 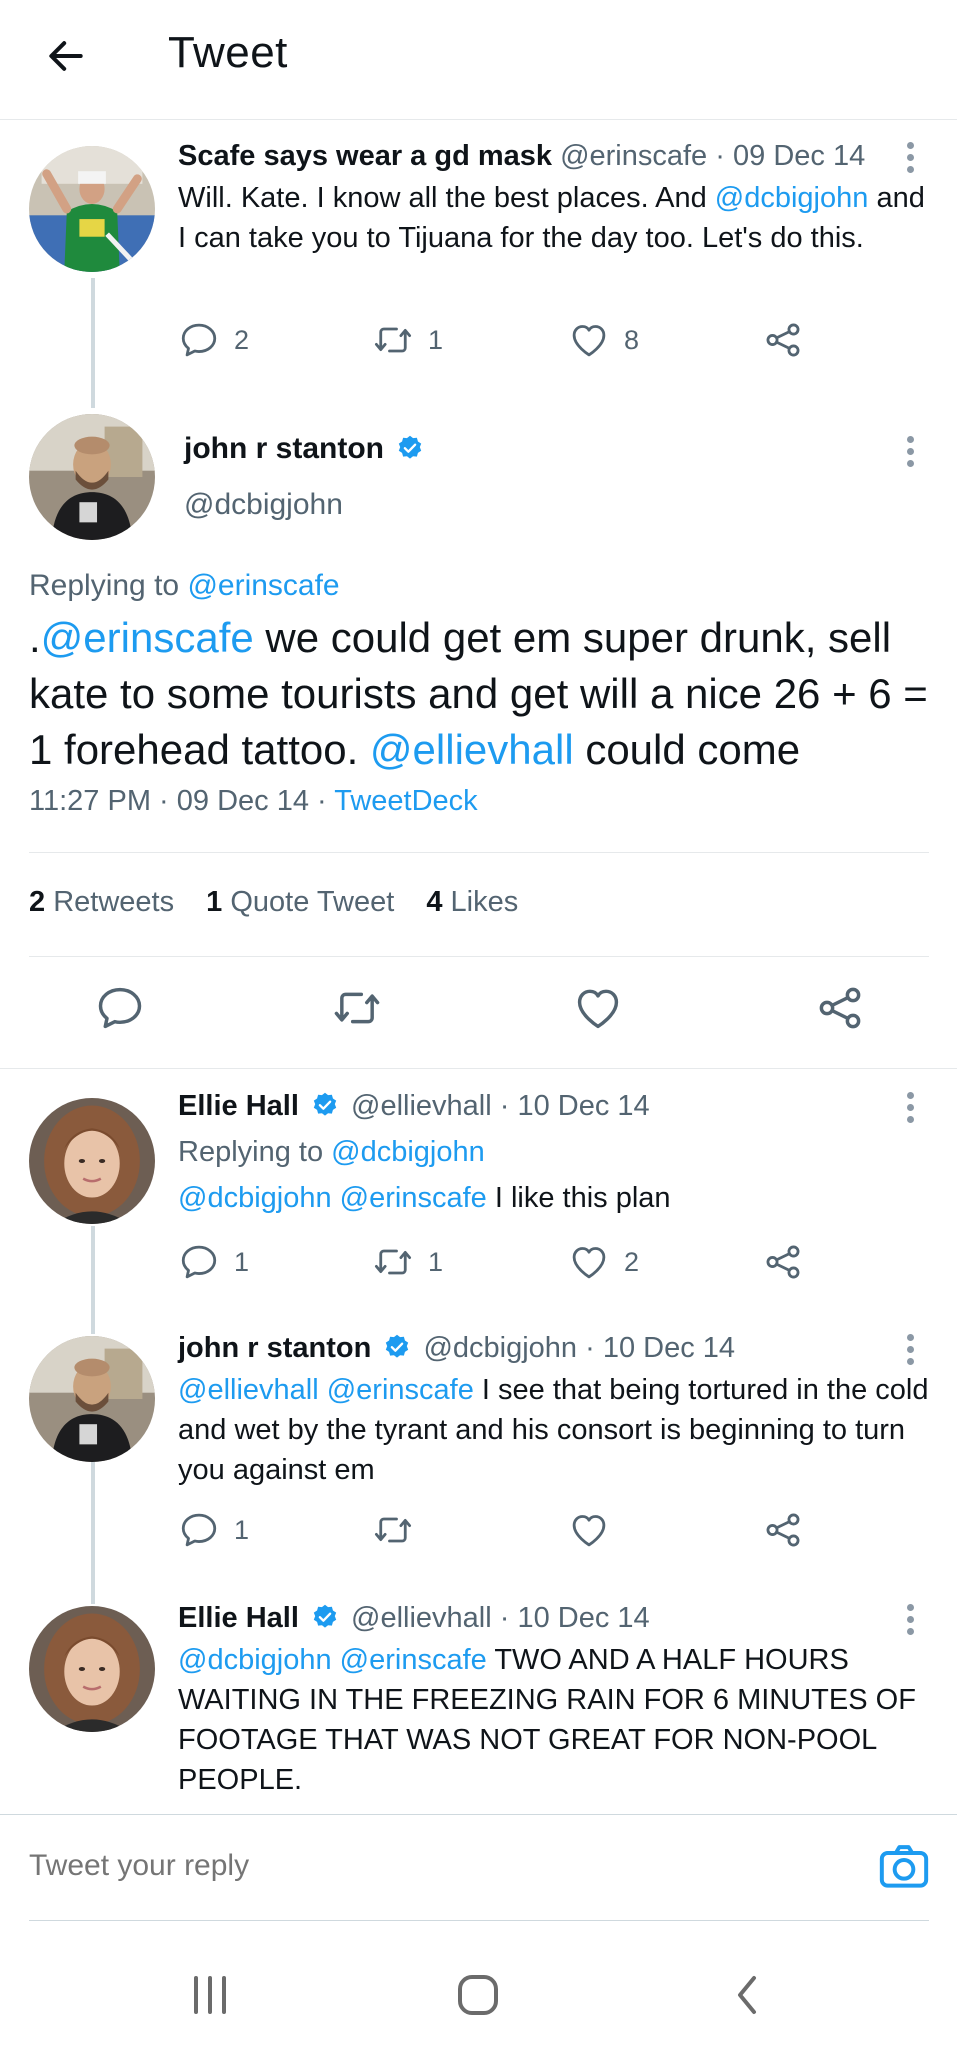 What do you see at coordinates (478, 1012) in the screenshot?
I see `tweet-actions` at bounding box center [478, 1012].